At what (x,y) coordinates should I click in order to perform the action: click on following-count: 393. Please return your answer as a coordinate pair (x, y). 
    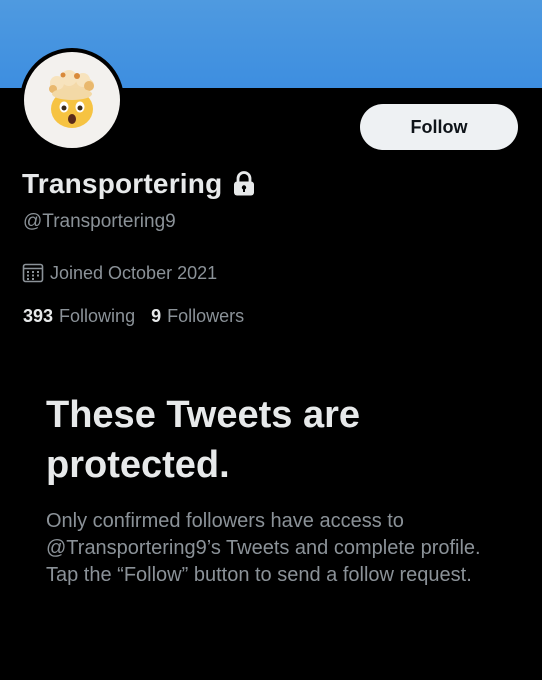
    Looking at the image, I should click on (38, 316).